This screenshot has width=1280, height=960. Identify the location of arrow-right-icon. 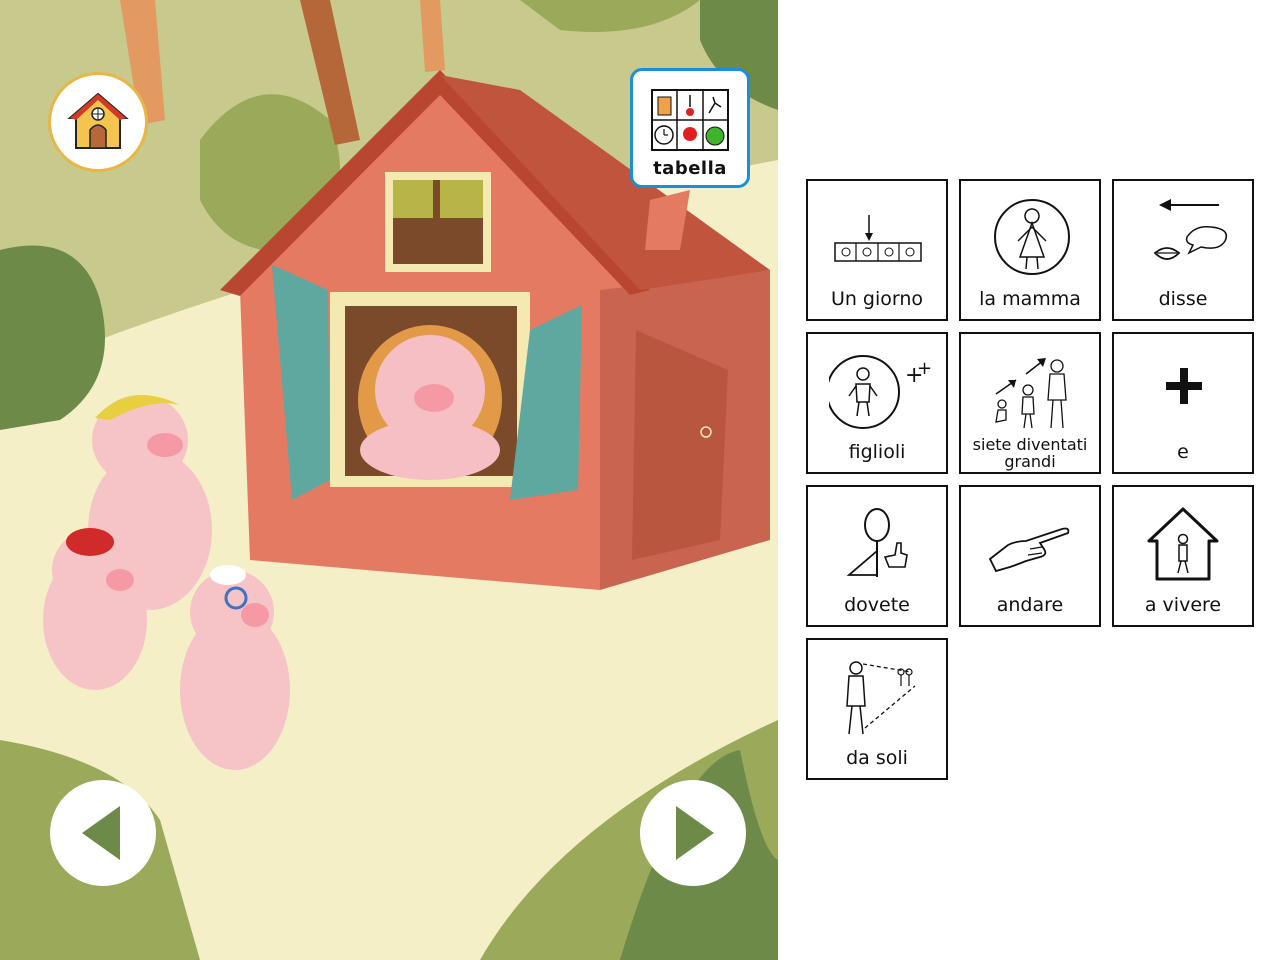
(695, 833).